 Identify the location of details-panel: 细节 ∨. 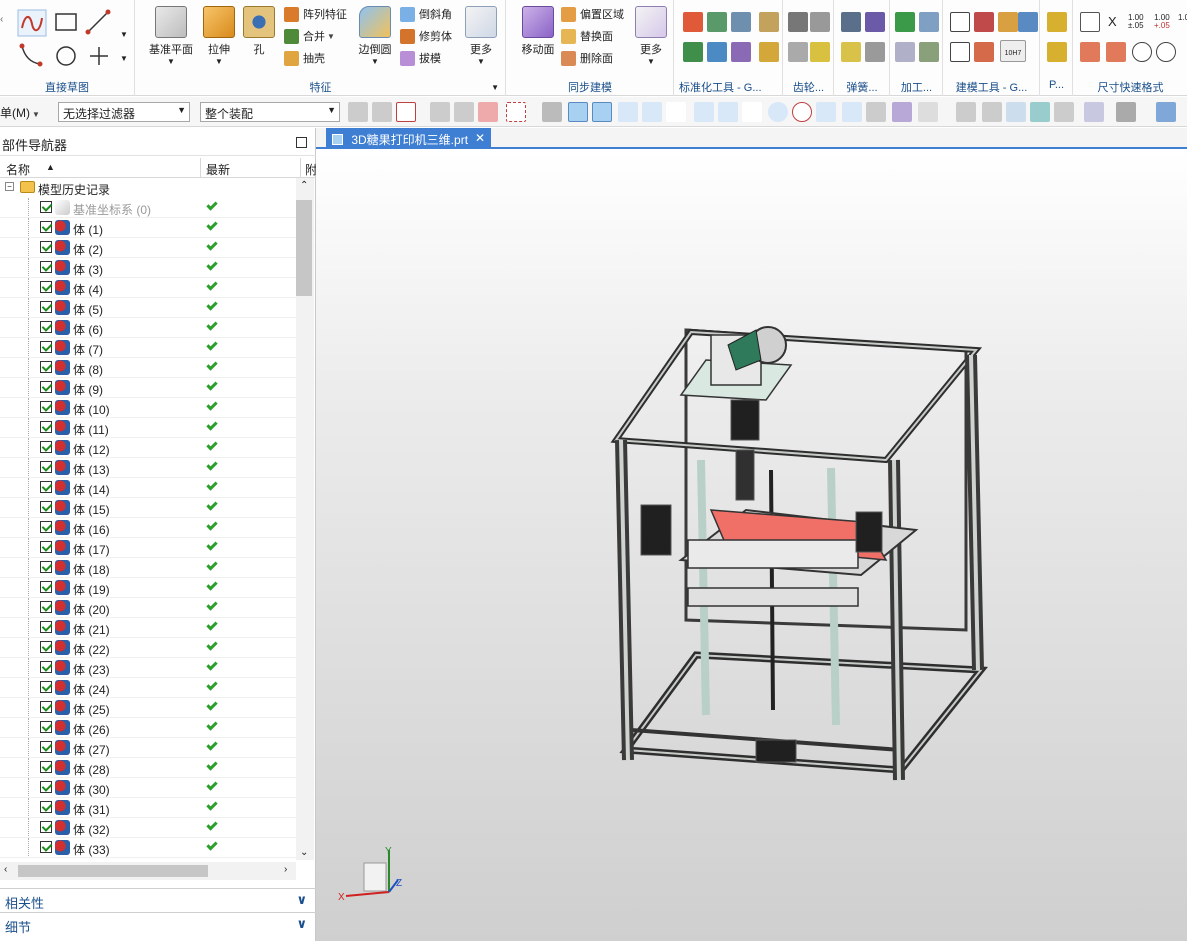
(158, 923).